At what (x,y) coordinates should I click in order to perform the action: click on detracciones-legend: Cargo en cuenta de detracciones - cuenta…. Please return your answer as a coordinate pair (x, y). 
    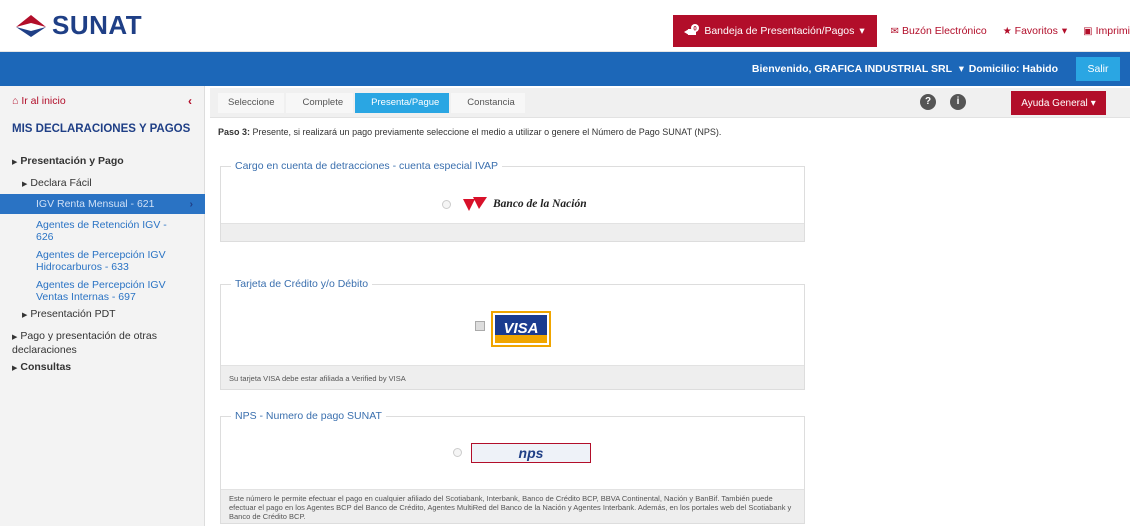
    Looking at the image, I should click on (367, 166).